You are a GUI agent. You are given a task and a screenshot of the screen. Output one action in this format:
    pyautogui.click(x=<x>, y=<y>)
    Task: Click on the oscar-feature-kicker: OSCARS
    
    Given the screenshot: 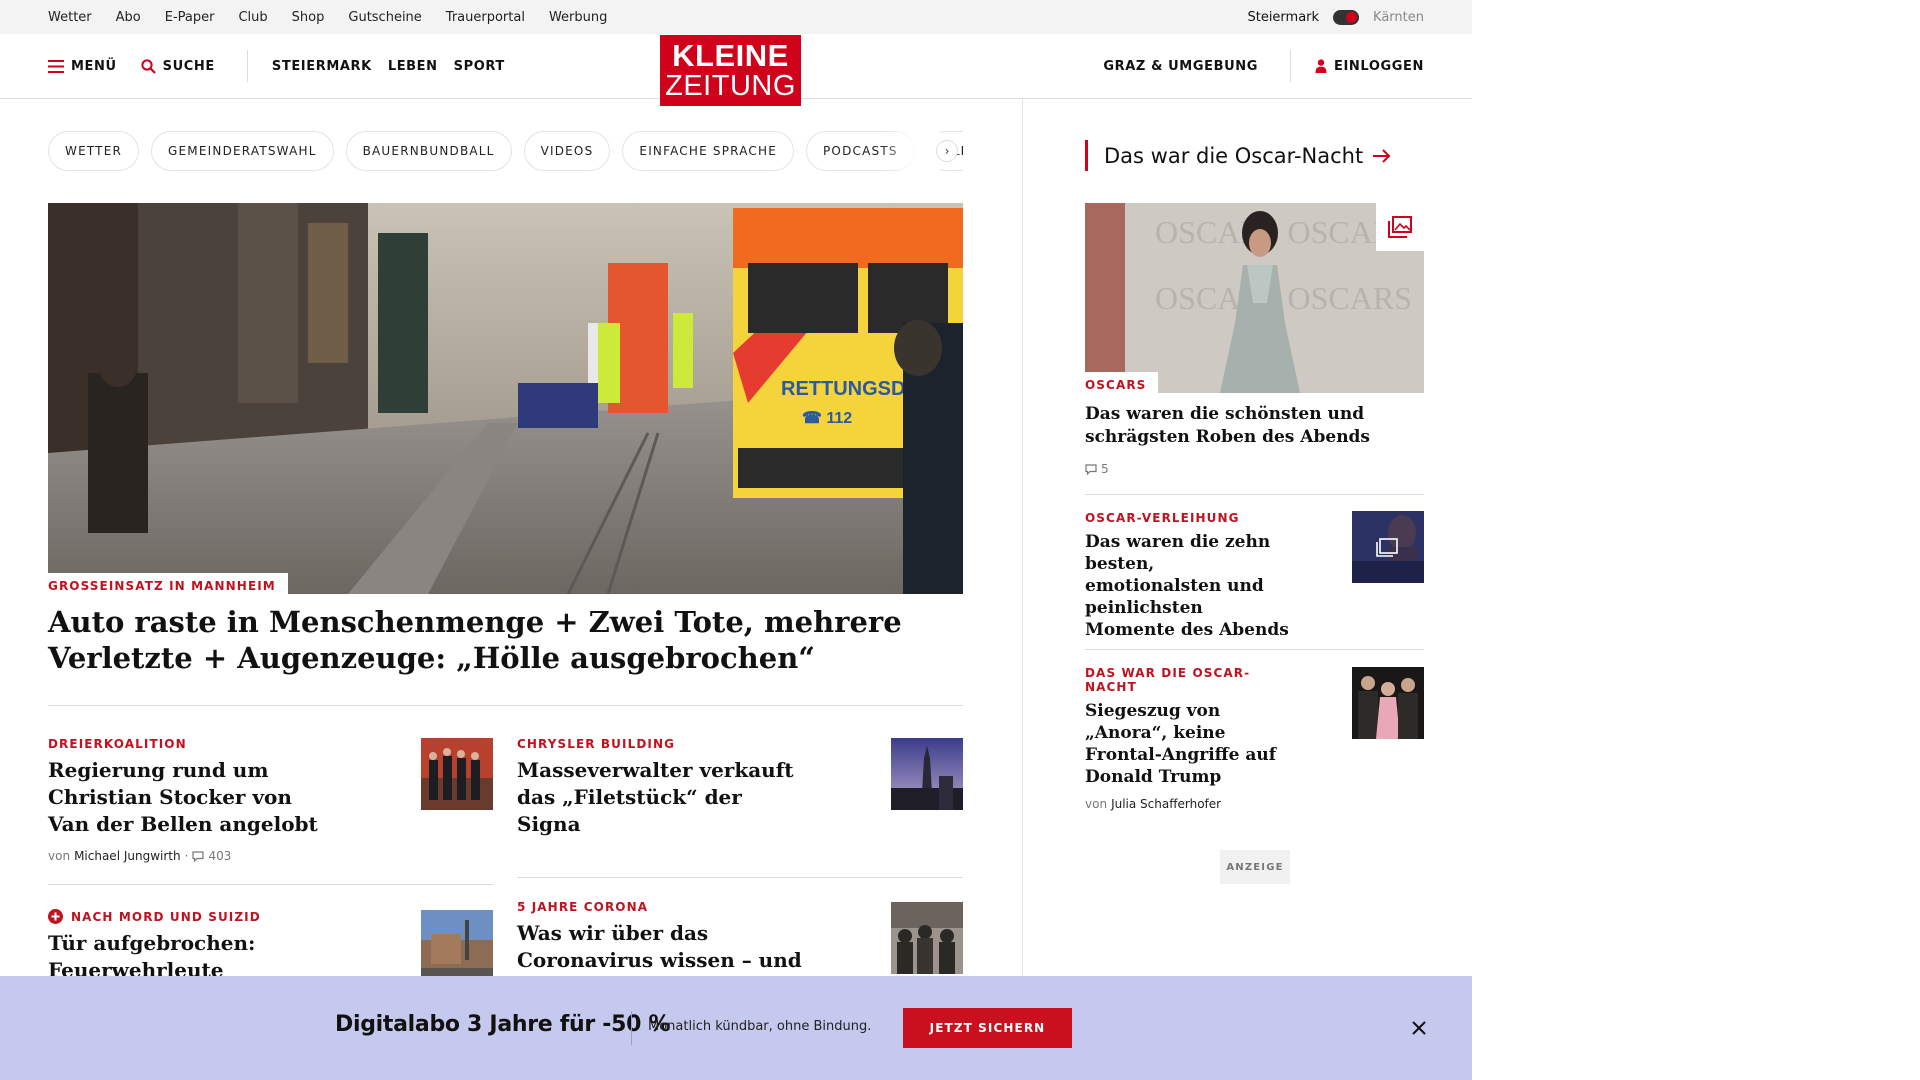 What is the action you would take?
    pyautogui.click(x=1122, y=384)
    